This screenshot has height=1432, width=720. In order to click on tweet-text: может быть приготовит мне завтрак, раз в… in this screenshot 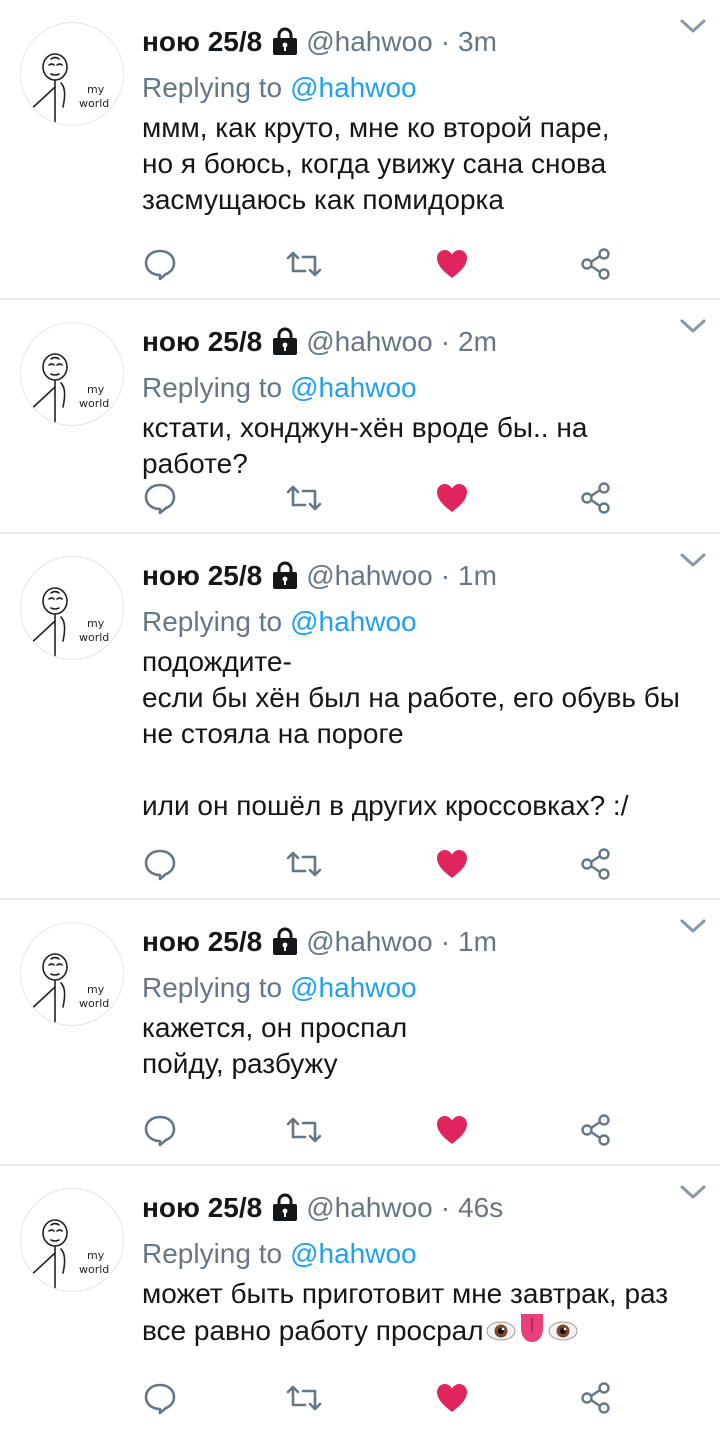, I will do `click(421, 1314)`.